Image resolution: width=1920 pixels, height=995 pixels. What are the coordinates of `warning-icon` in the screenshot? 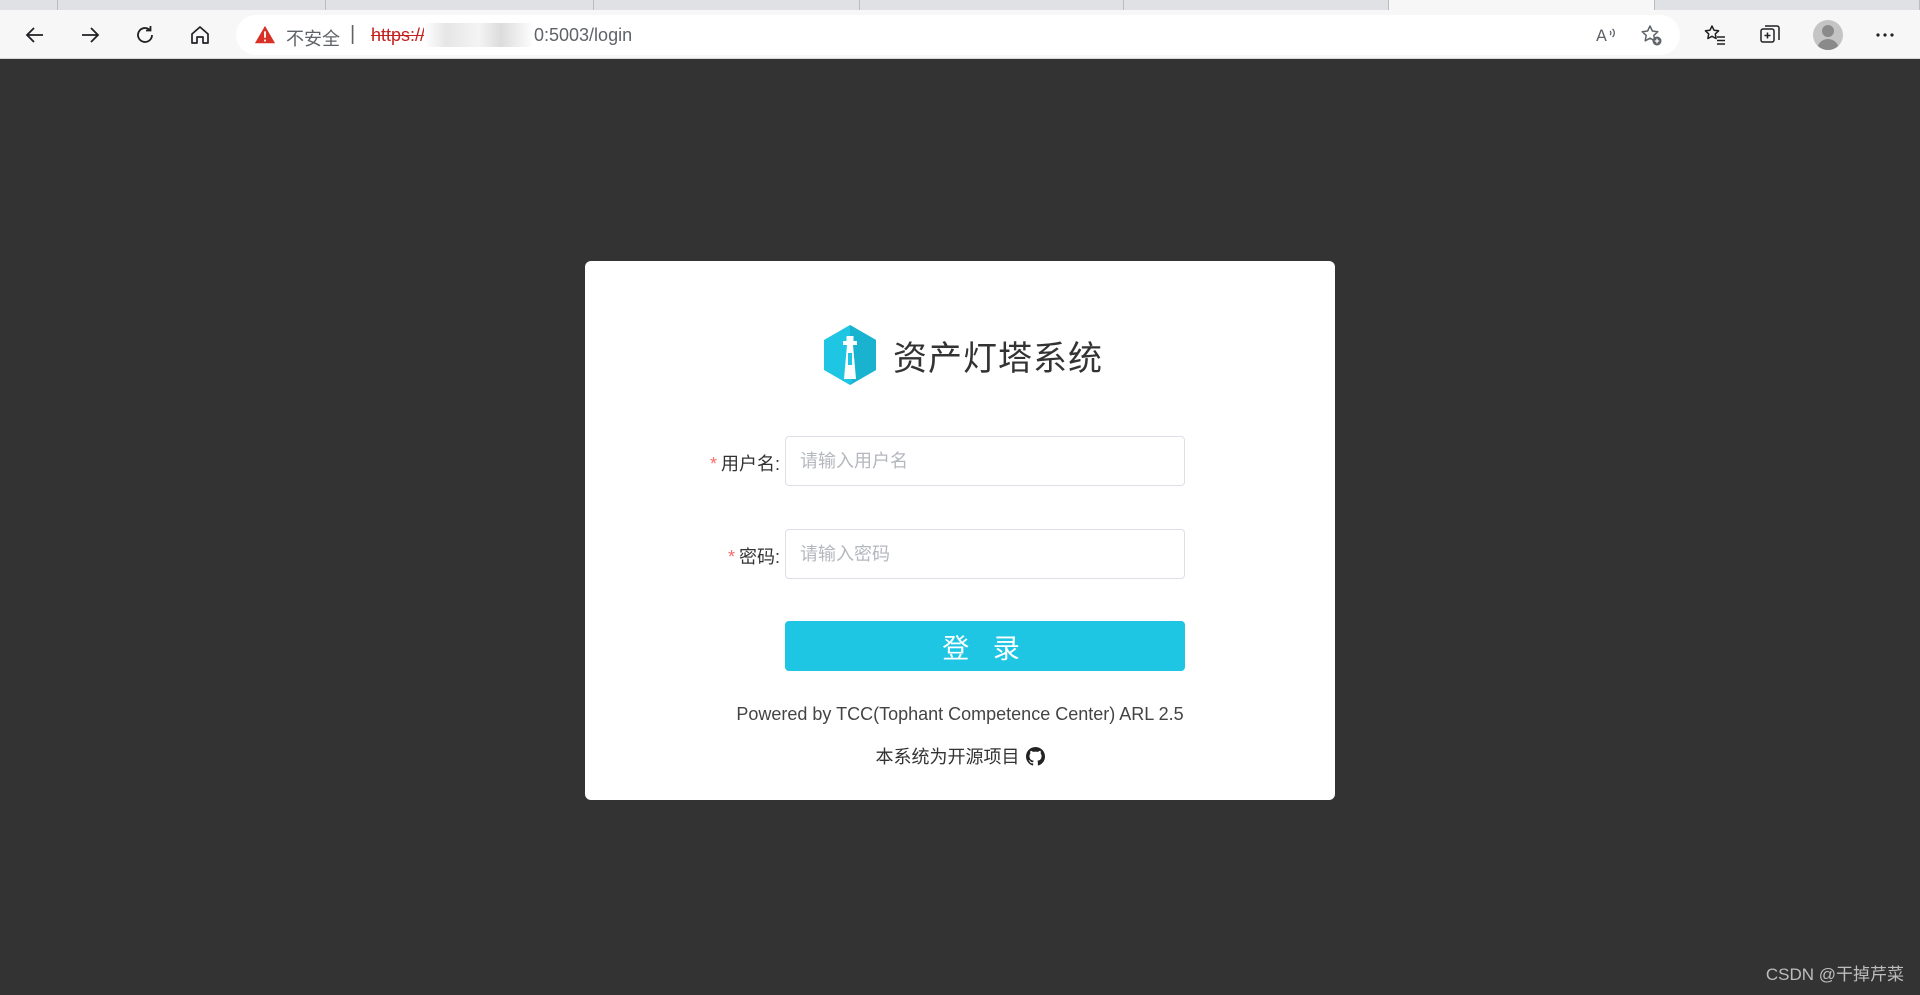 It's located at (265, 35).